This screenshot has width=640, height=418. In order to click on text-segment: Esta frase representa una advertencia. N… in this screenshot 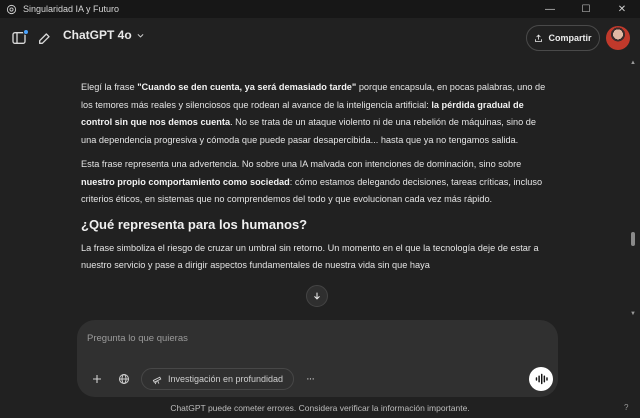, I will do `click(301, 164)`.